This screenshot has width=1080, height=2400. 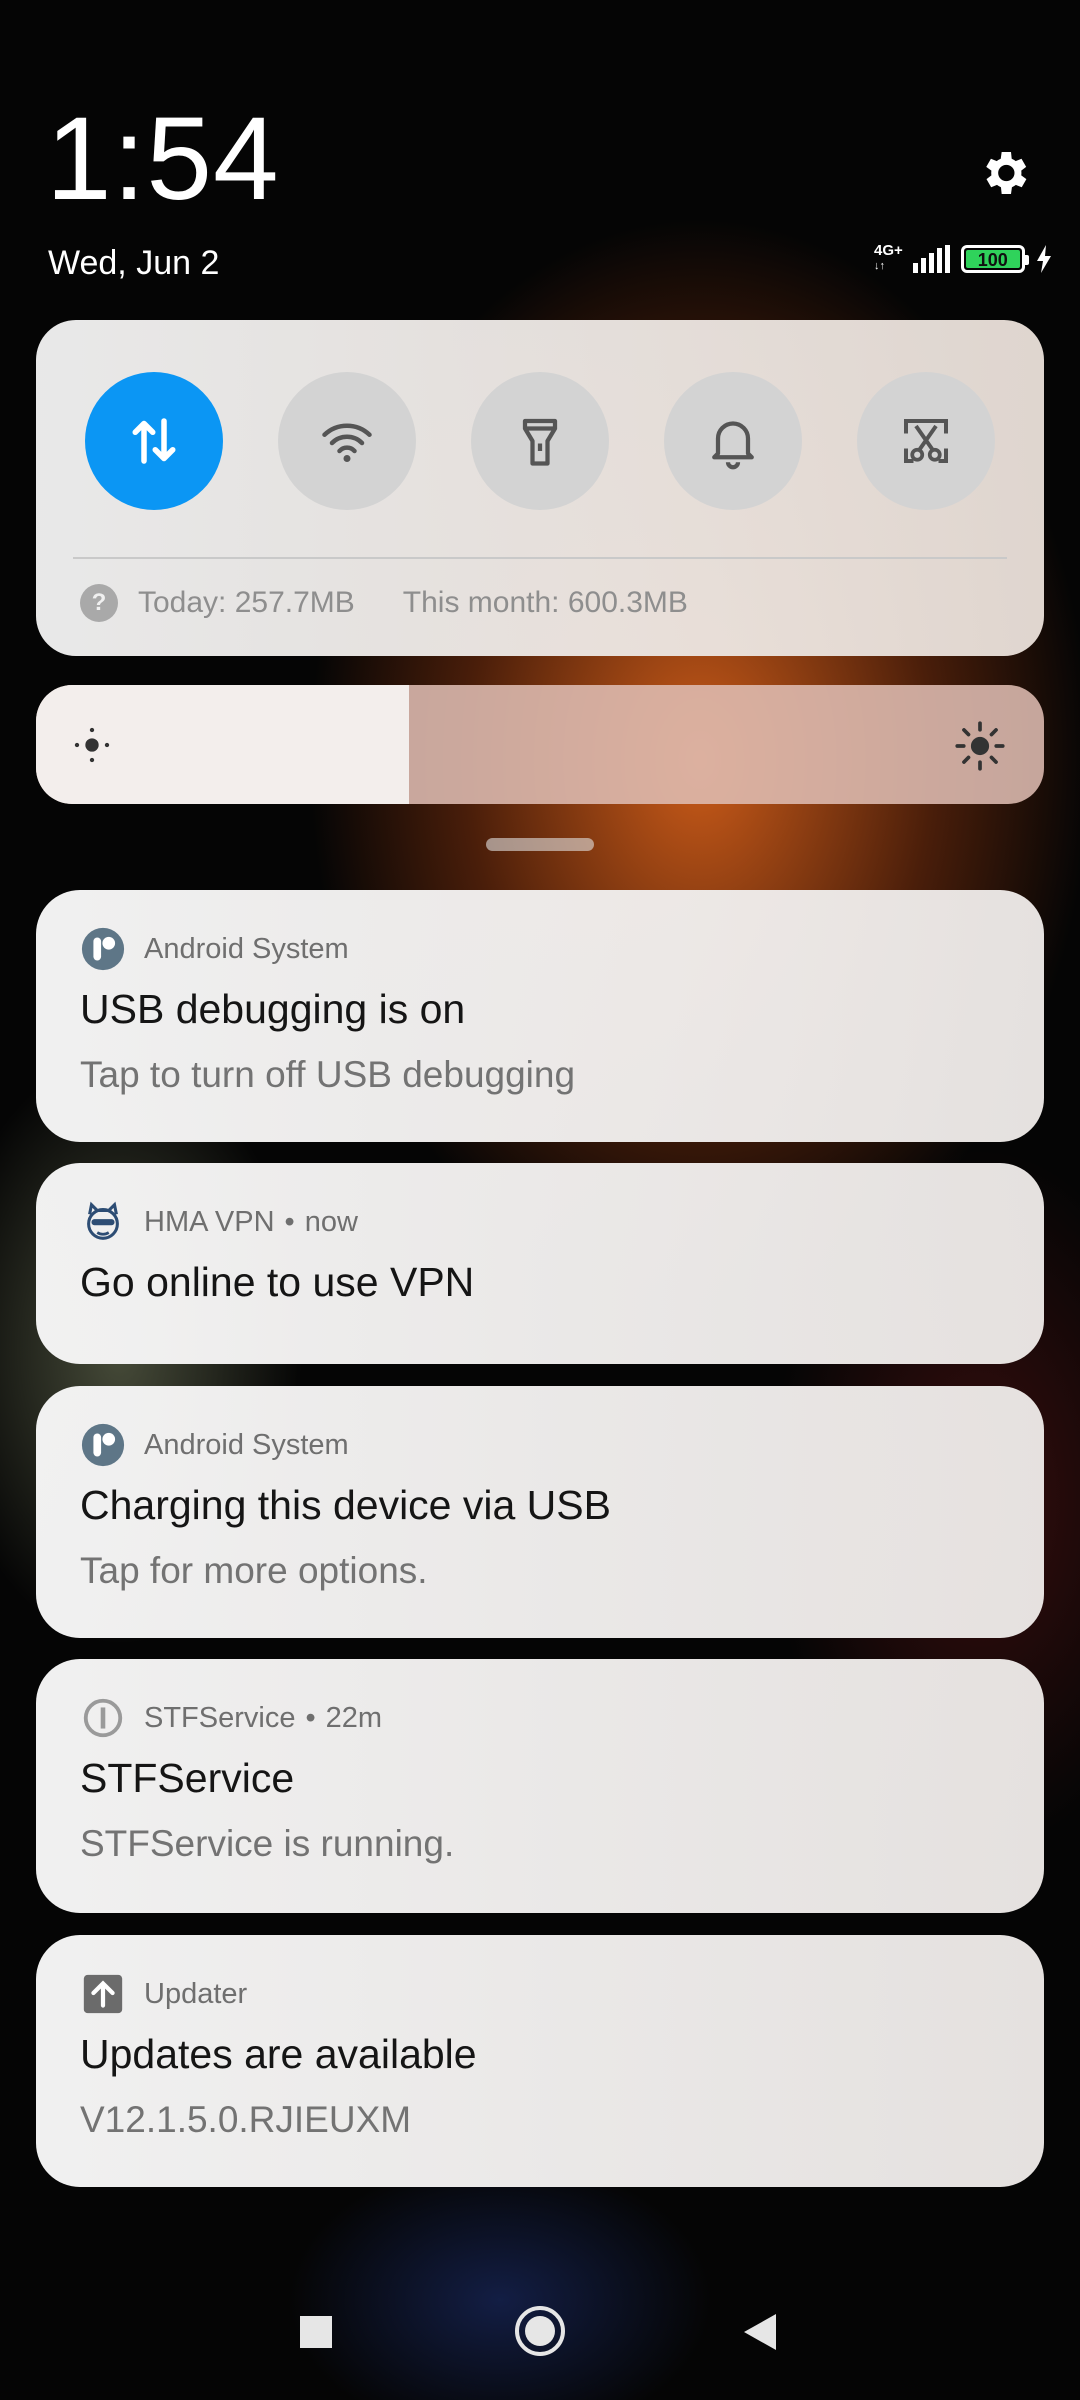 I want to click on notification-body: Tap to turn off USB debugging, so click(x=328, y=1074).